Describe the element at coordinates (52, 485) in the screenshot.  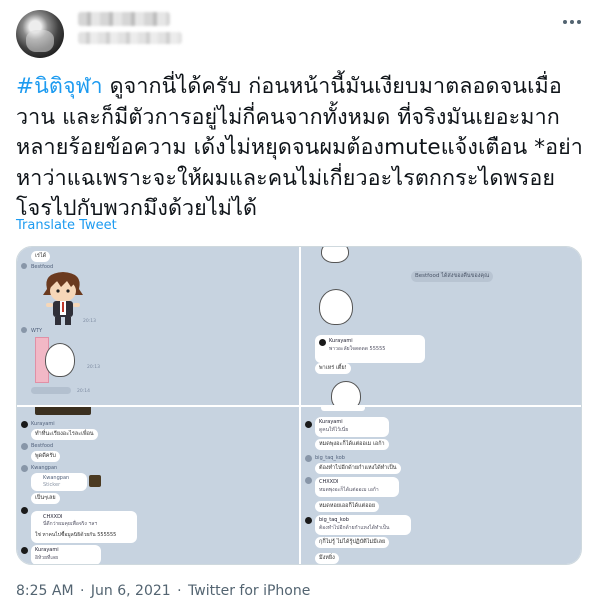
I see `card-subtitle: Sticker` at that location.